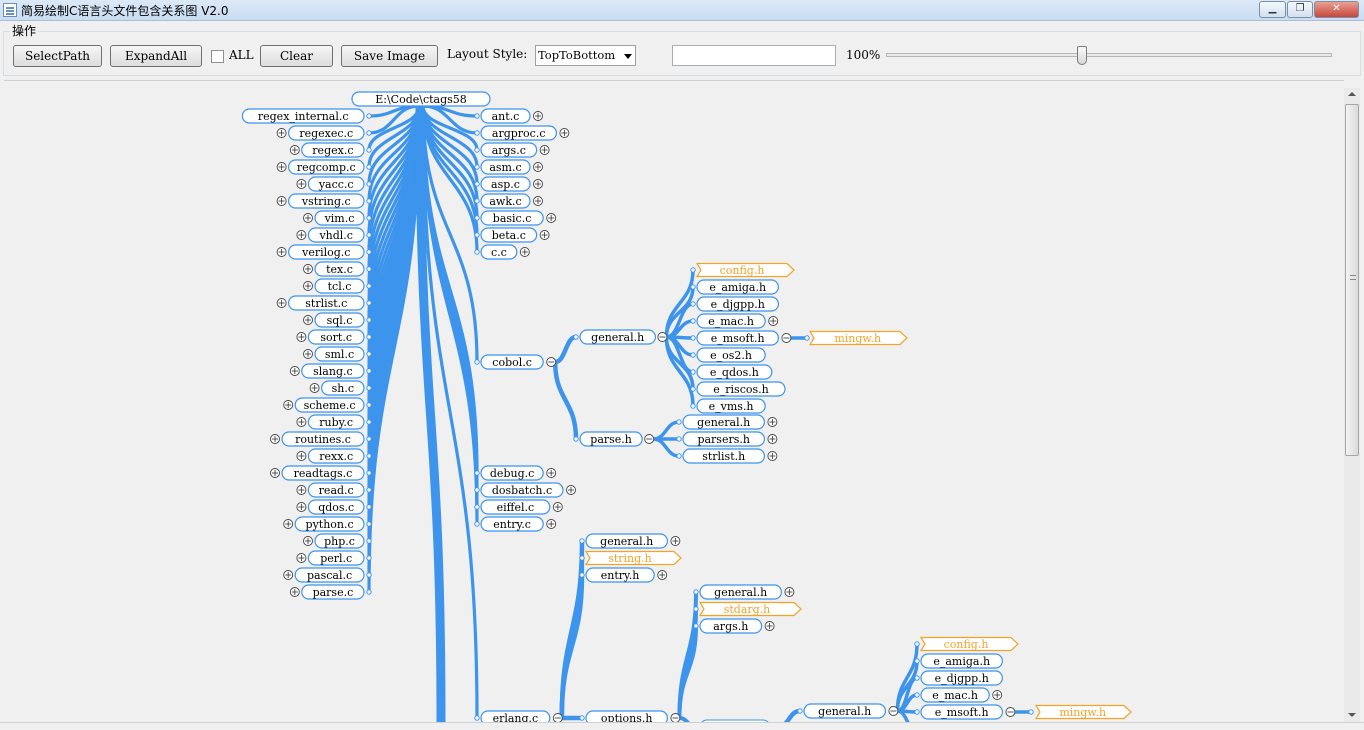  Describe the element at coordinates (961, 661) in the screenshot. I see `file-node-header-label: e_amiga.h` at that location.